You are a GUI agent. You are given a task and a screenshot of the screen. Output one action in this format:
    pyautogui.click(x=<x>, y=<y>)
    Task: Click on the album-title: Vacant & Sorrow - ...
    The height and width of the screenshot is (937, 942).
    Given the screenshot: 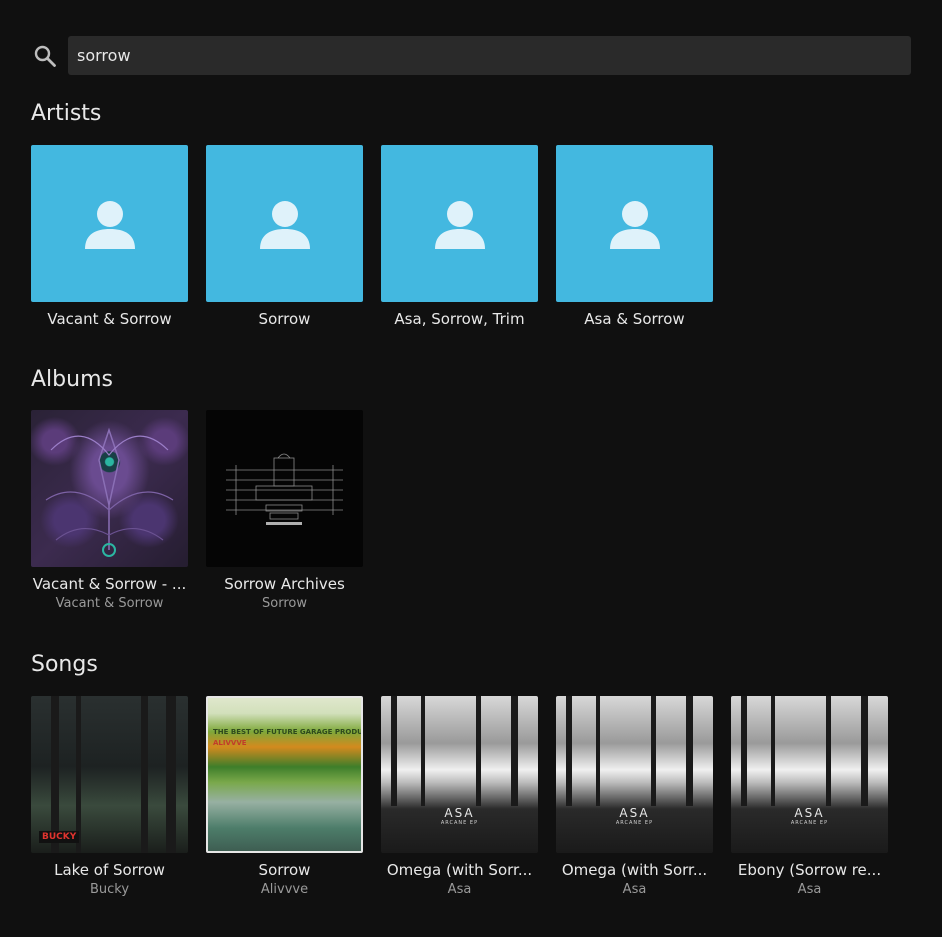 What is the action you would take?
    pyautogui.click(x=109, y=584)
    